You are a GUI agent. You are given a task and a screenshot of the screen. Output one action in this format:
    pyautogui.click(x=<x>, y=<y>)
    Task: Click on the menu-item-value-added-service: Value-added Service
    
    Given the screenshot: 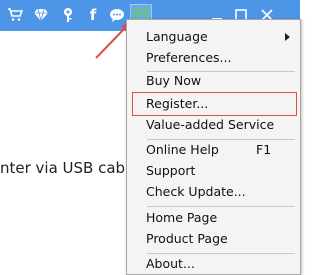 What is the action you would take?
    pyautogui.click(x=214, y=125)
    